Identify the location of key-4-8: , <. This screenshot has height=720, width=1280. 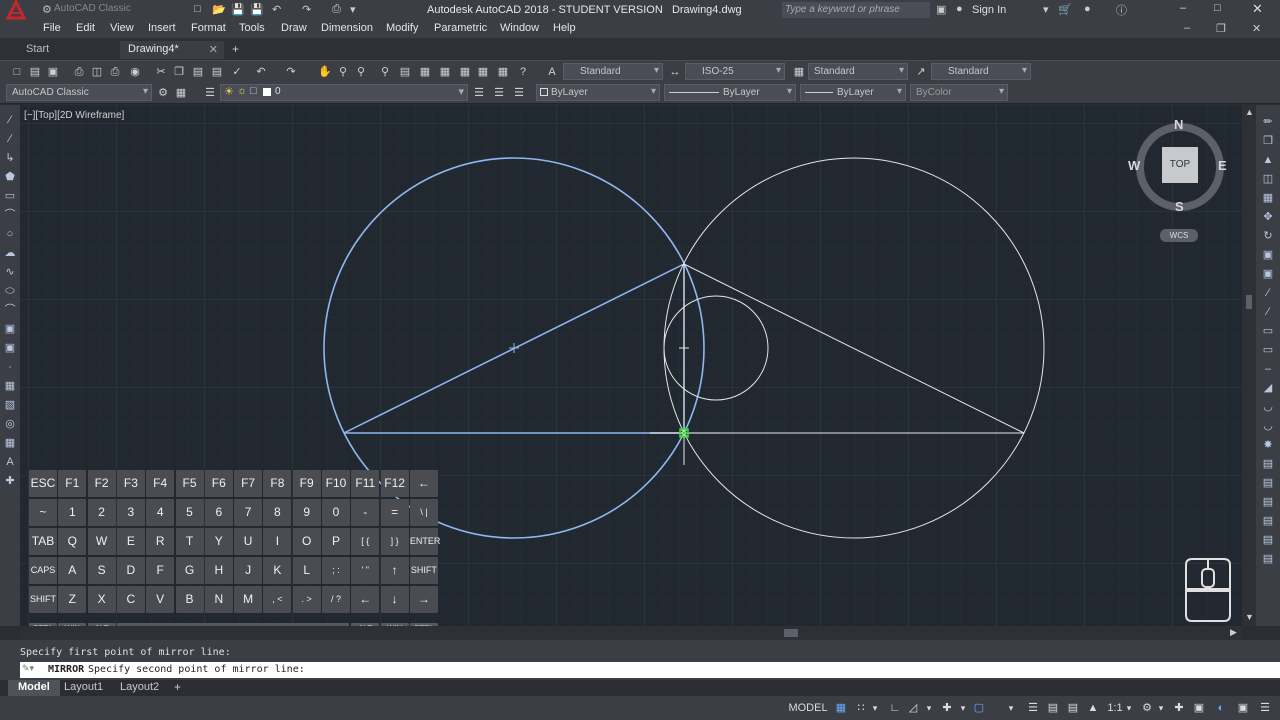
(277, 599).